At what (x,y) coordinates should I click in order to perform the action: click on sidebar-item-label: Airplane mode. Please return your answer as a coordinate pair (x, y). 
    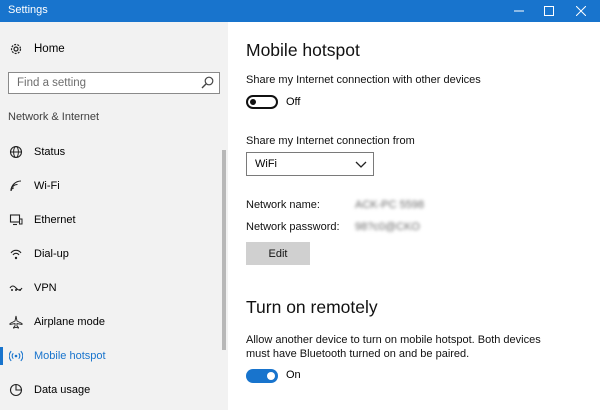
    Looking at the image, I should click on (69, 322).